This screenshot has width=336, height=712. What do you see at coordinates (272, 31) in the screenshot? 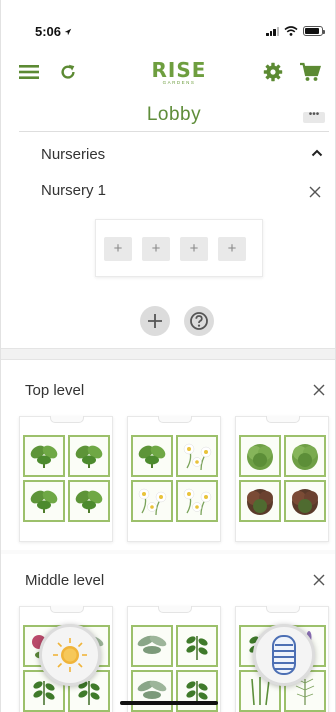
I see `signal-icon` at bounding box center [272, 31].